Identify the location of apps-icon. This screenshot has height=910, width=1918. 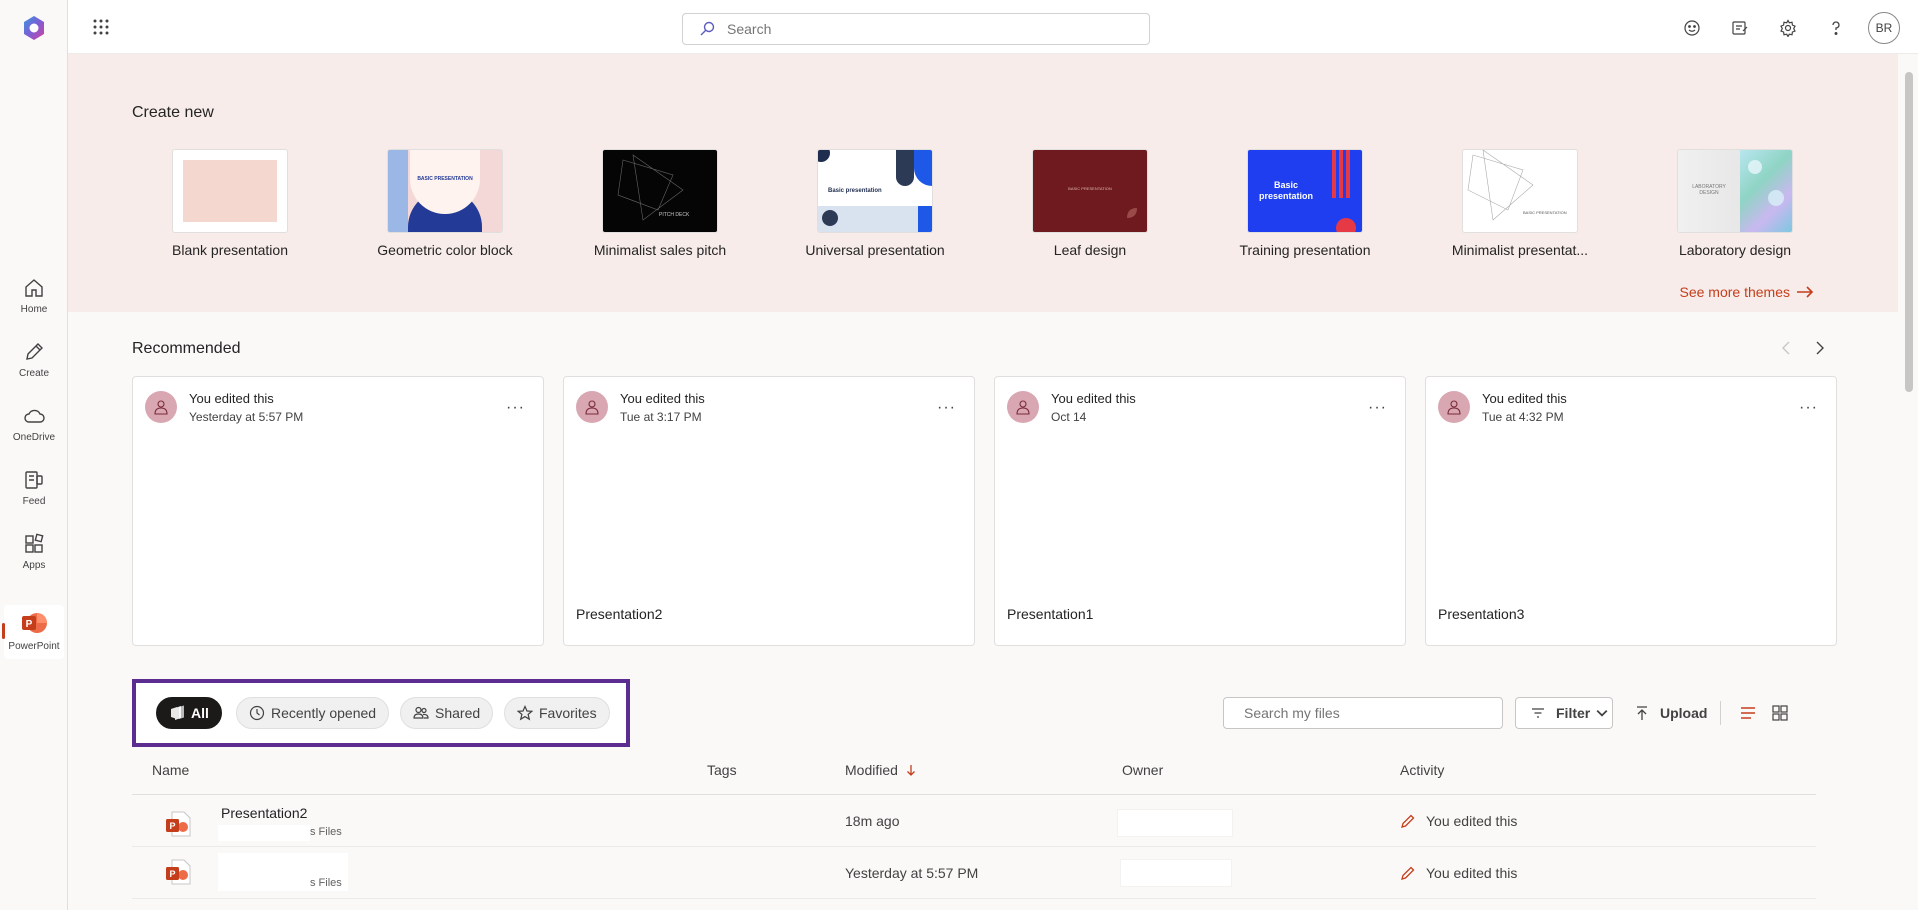
(34, 543).